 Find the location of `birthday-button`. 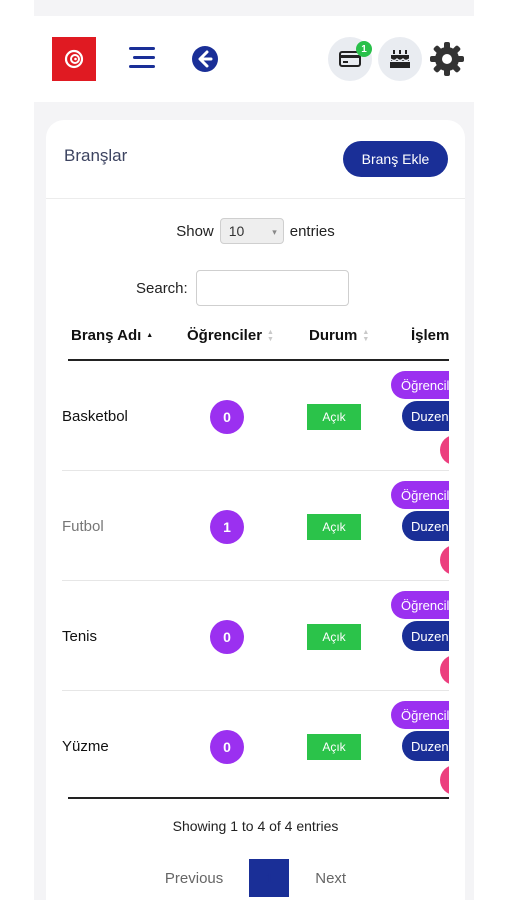

birthday-button is located at coordinates (400, 59).